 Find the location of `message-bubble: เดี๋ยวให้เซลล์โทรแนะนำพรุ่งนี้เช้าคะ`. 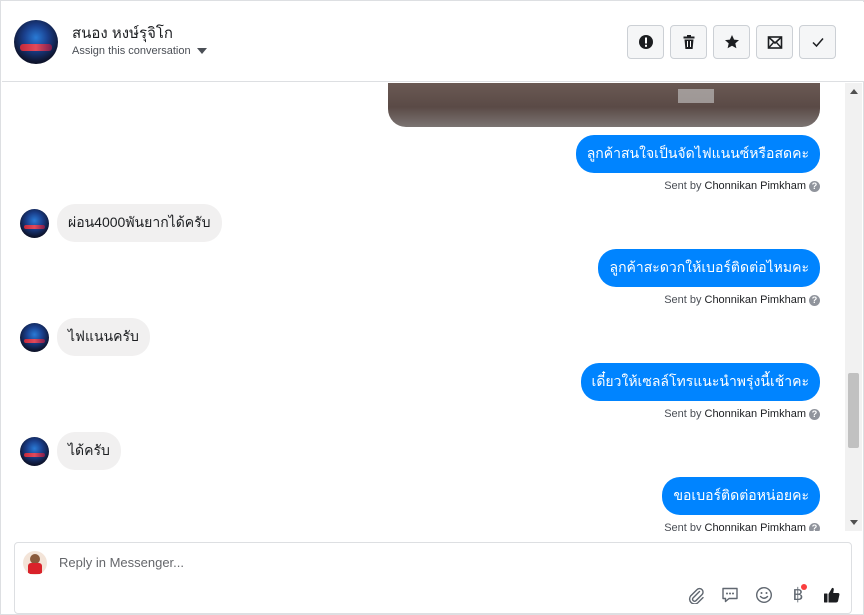

message-bubble: เดี๋ยวให้เซลล์โทรแนะนำพรุ่งนี้เช้าคะ is located at coordinates (700, 382).